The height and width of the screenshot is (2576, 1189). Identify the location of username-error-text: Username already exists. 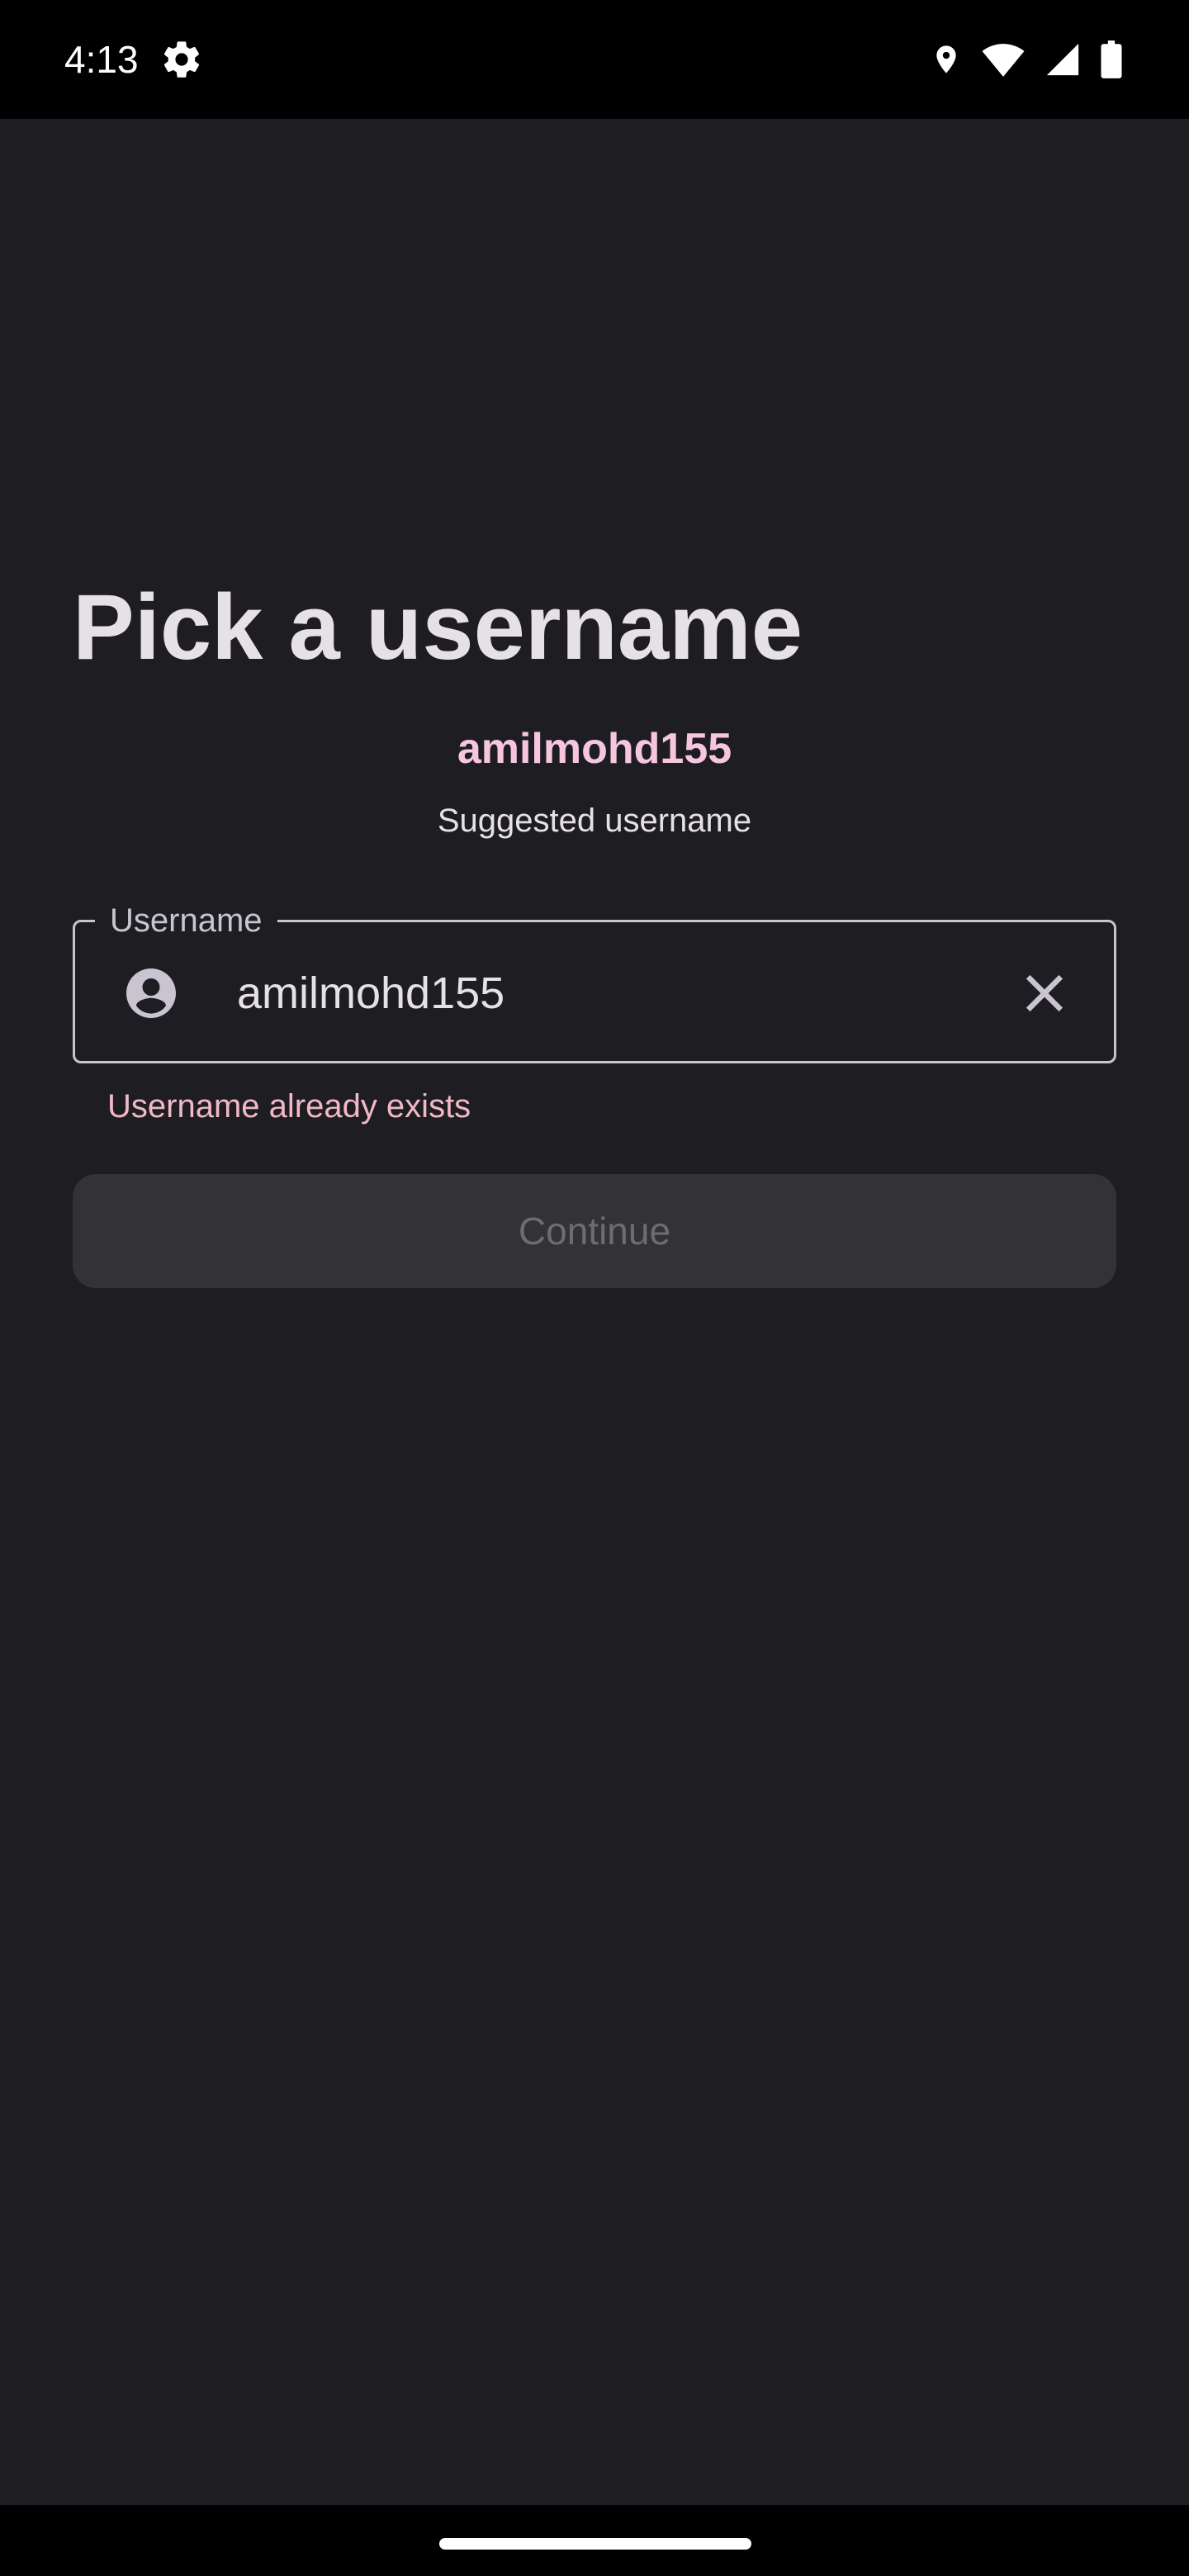
(289, 1106).